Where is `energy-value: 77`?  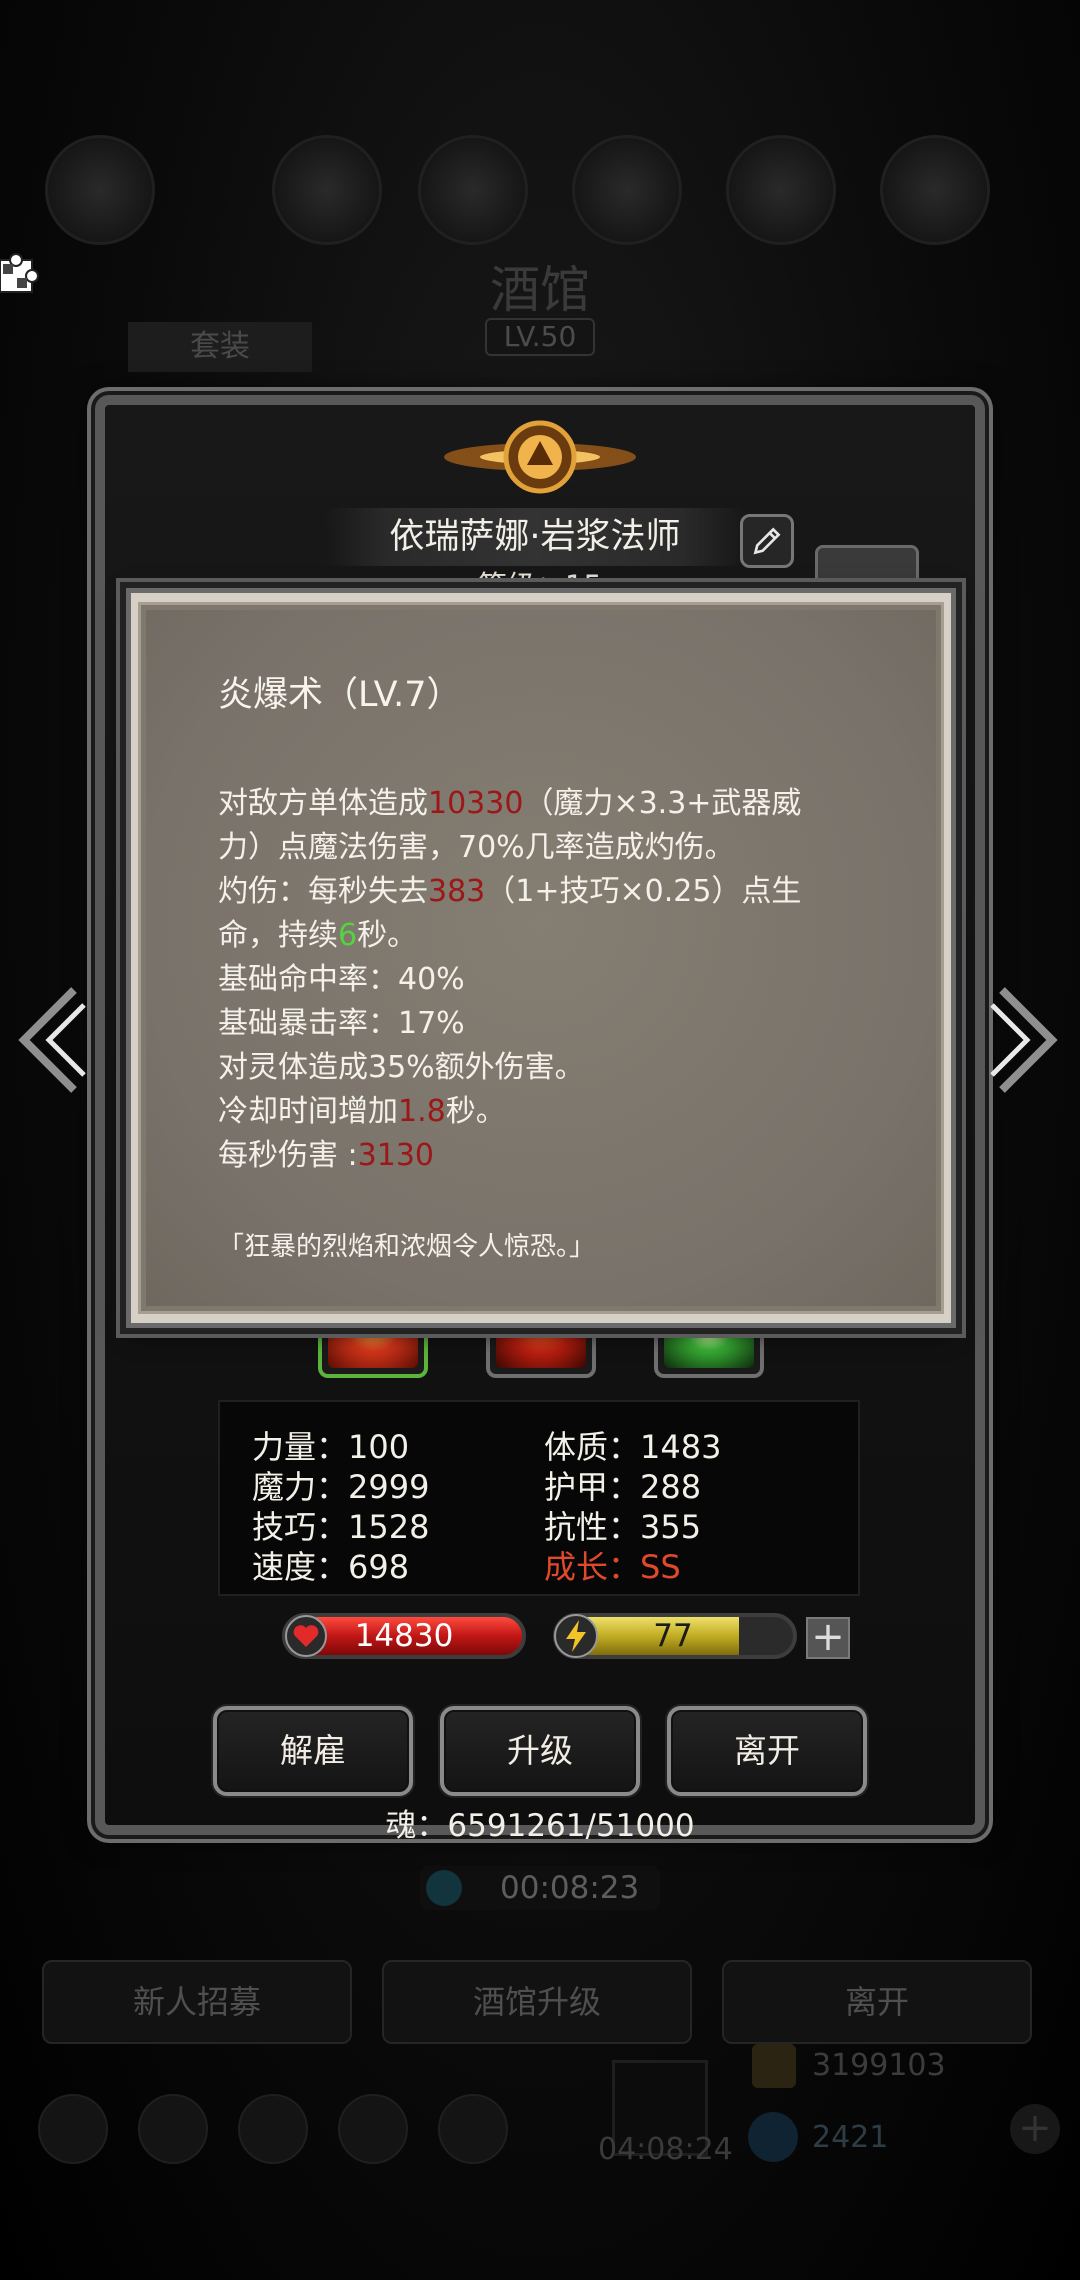
energy-value: 77 is located at coordinates (673, 1636).